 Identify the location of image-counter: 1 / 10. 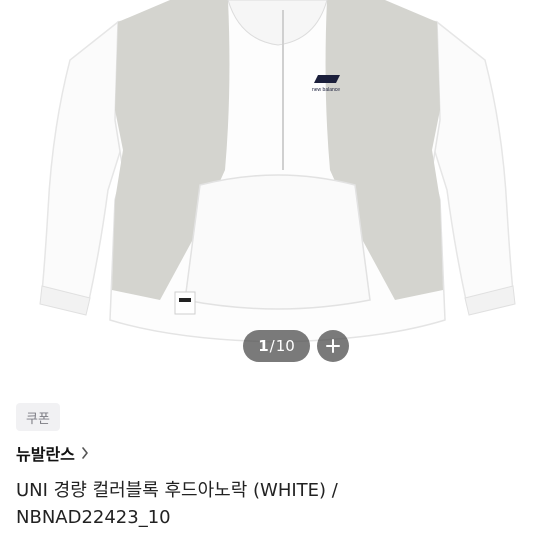
(276, 346).